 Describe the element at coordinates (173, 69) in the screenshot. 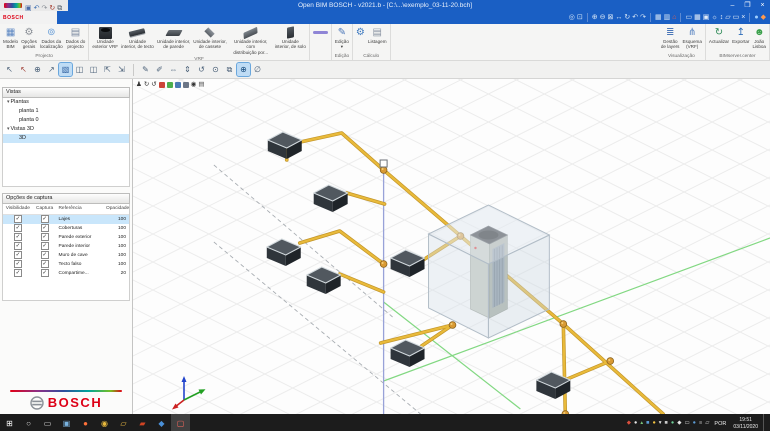

I see `move-icon: ⇔` at that location.